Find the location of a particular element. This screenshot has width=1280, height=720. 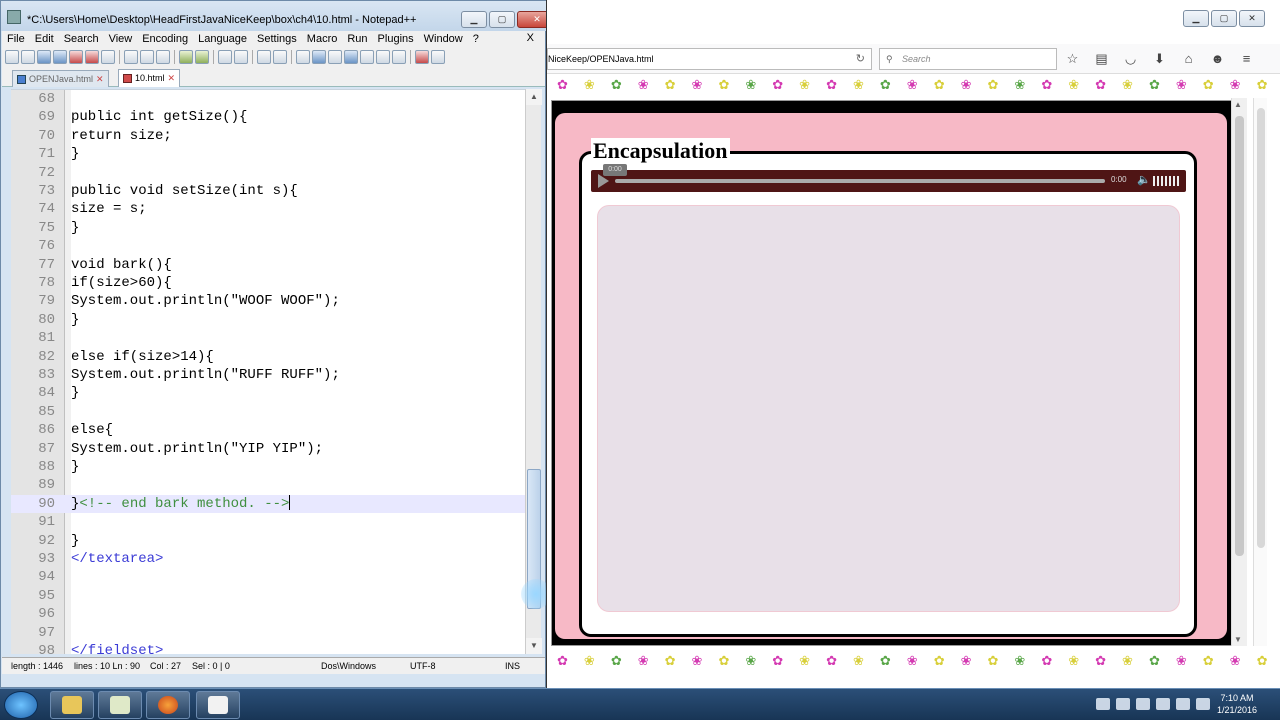

code-line: 83 System.out.println("RUFF RUFF"); is located at coordinates (268, 375).